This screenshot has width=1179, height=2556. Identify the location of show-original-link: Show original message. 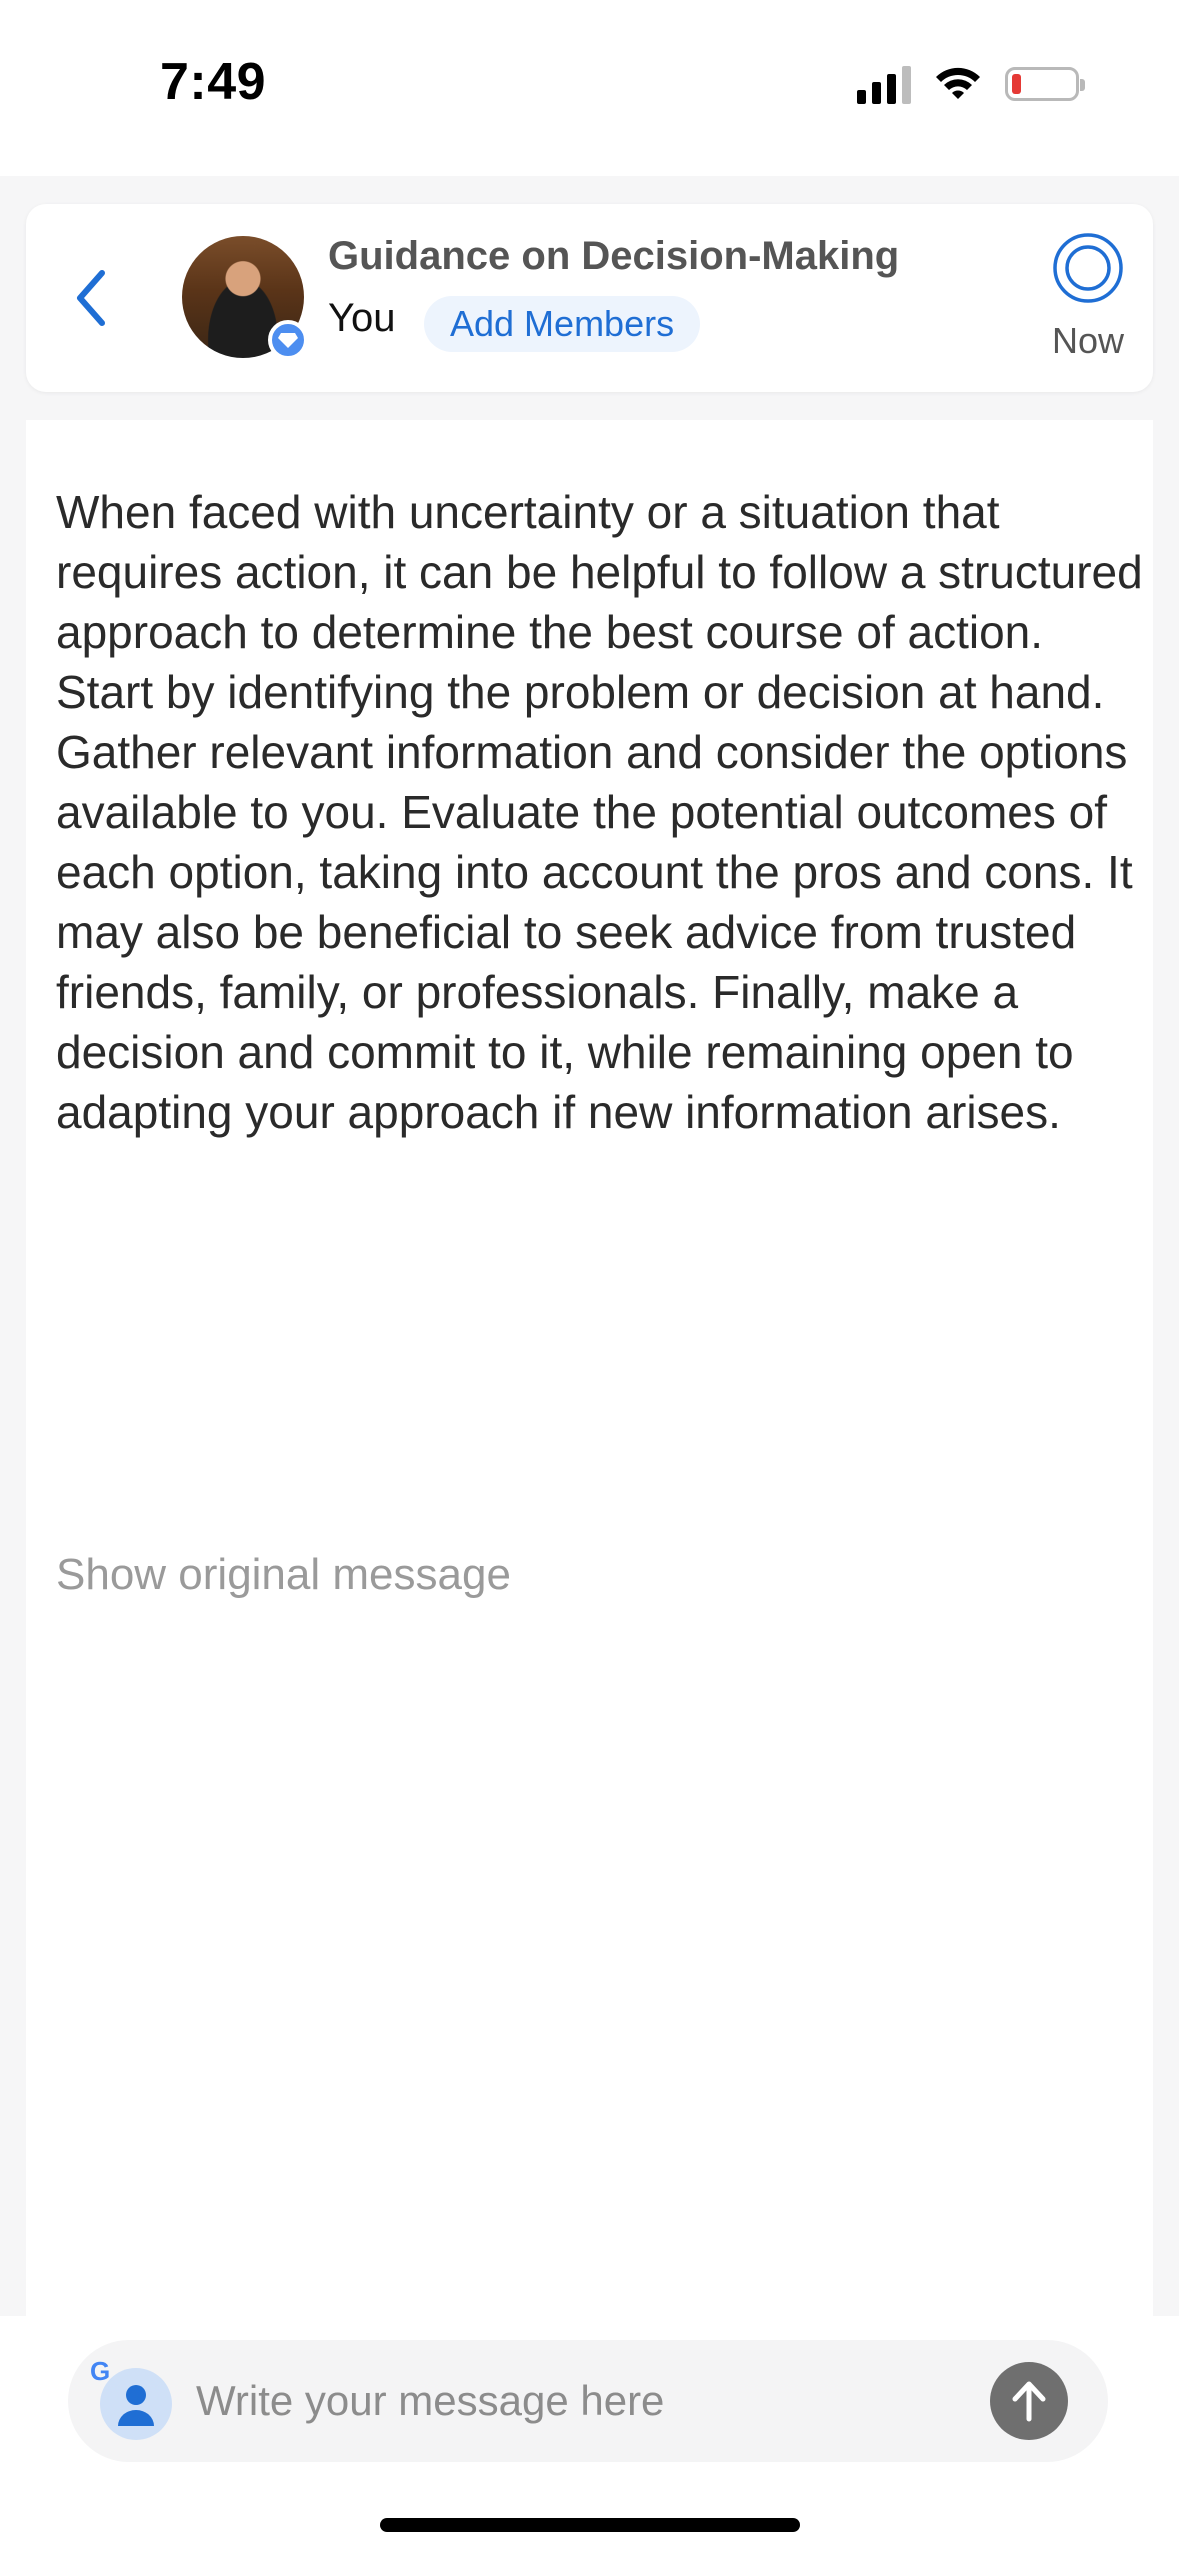
(283, 1575).